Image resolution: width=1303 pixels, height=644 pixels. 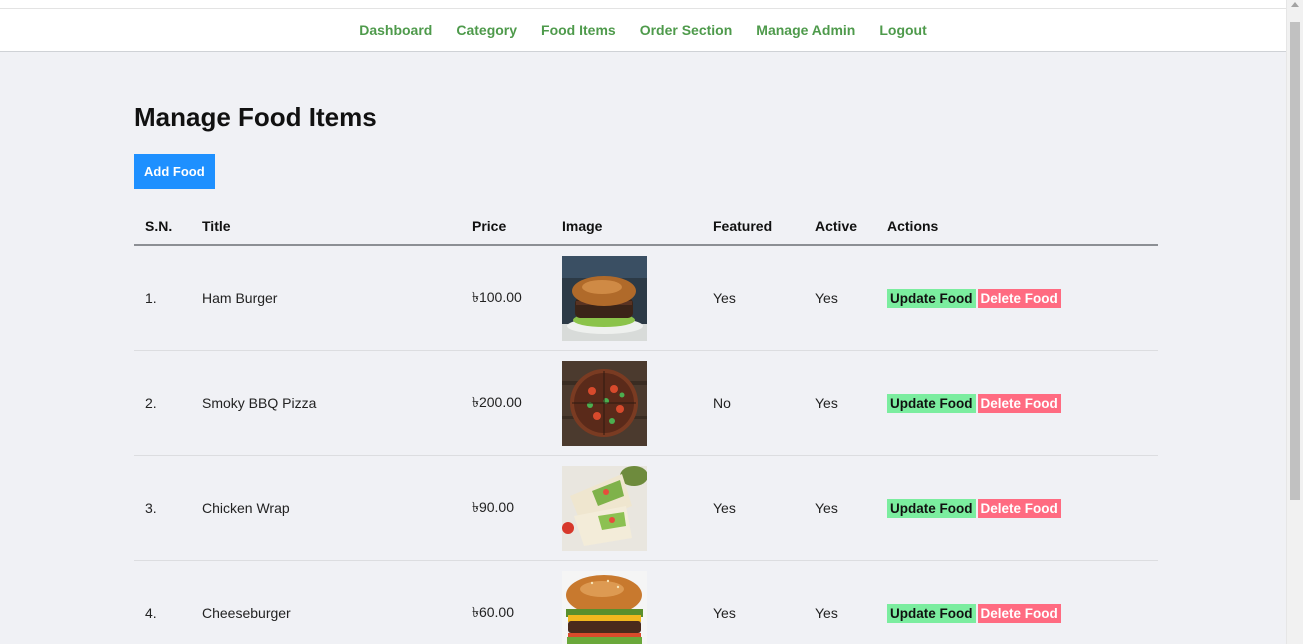 What do you see at coordinates (162, 227) in the screenshot?
I see `header-sn: S.N.` at bounding box center [162, 227].